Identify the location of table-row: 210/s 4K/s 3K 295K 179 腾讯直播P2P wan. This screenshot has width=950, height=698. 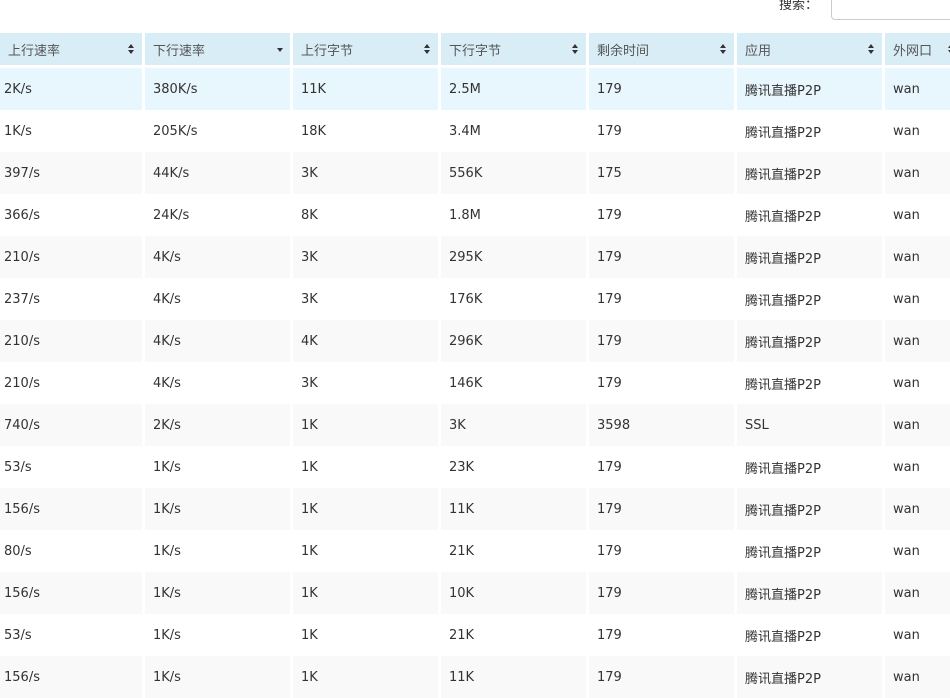
(475, 257).